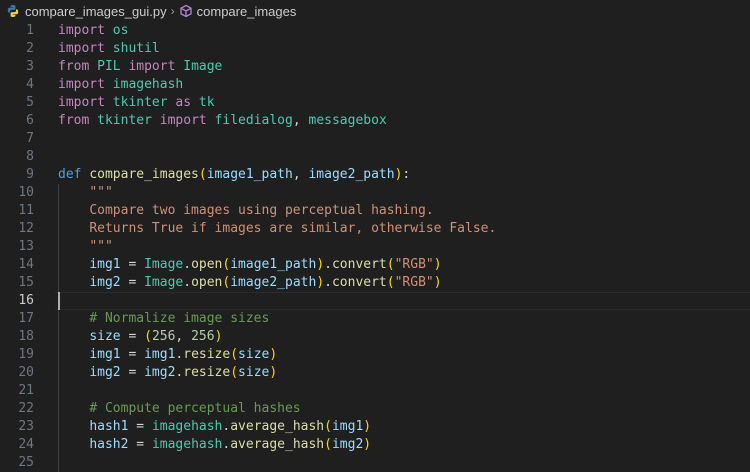 Image resolution: width=750 pixels, height=472 pixels. Describe the element at coordinates (206, 102) in the screenshot. I see `code-token: tk` at that location.